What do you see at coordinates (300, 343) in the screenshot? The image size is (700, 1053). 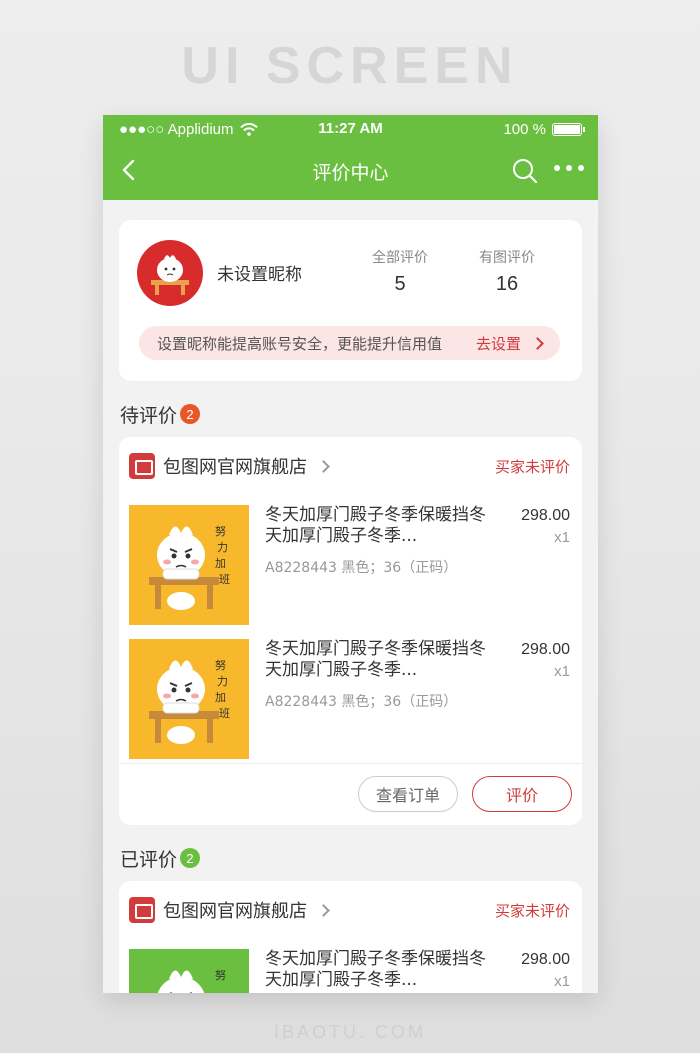 I see `tip-text: 设置昵称能提高账号安全，更能提升信用值` at bounding box center [300, 343].